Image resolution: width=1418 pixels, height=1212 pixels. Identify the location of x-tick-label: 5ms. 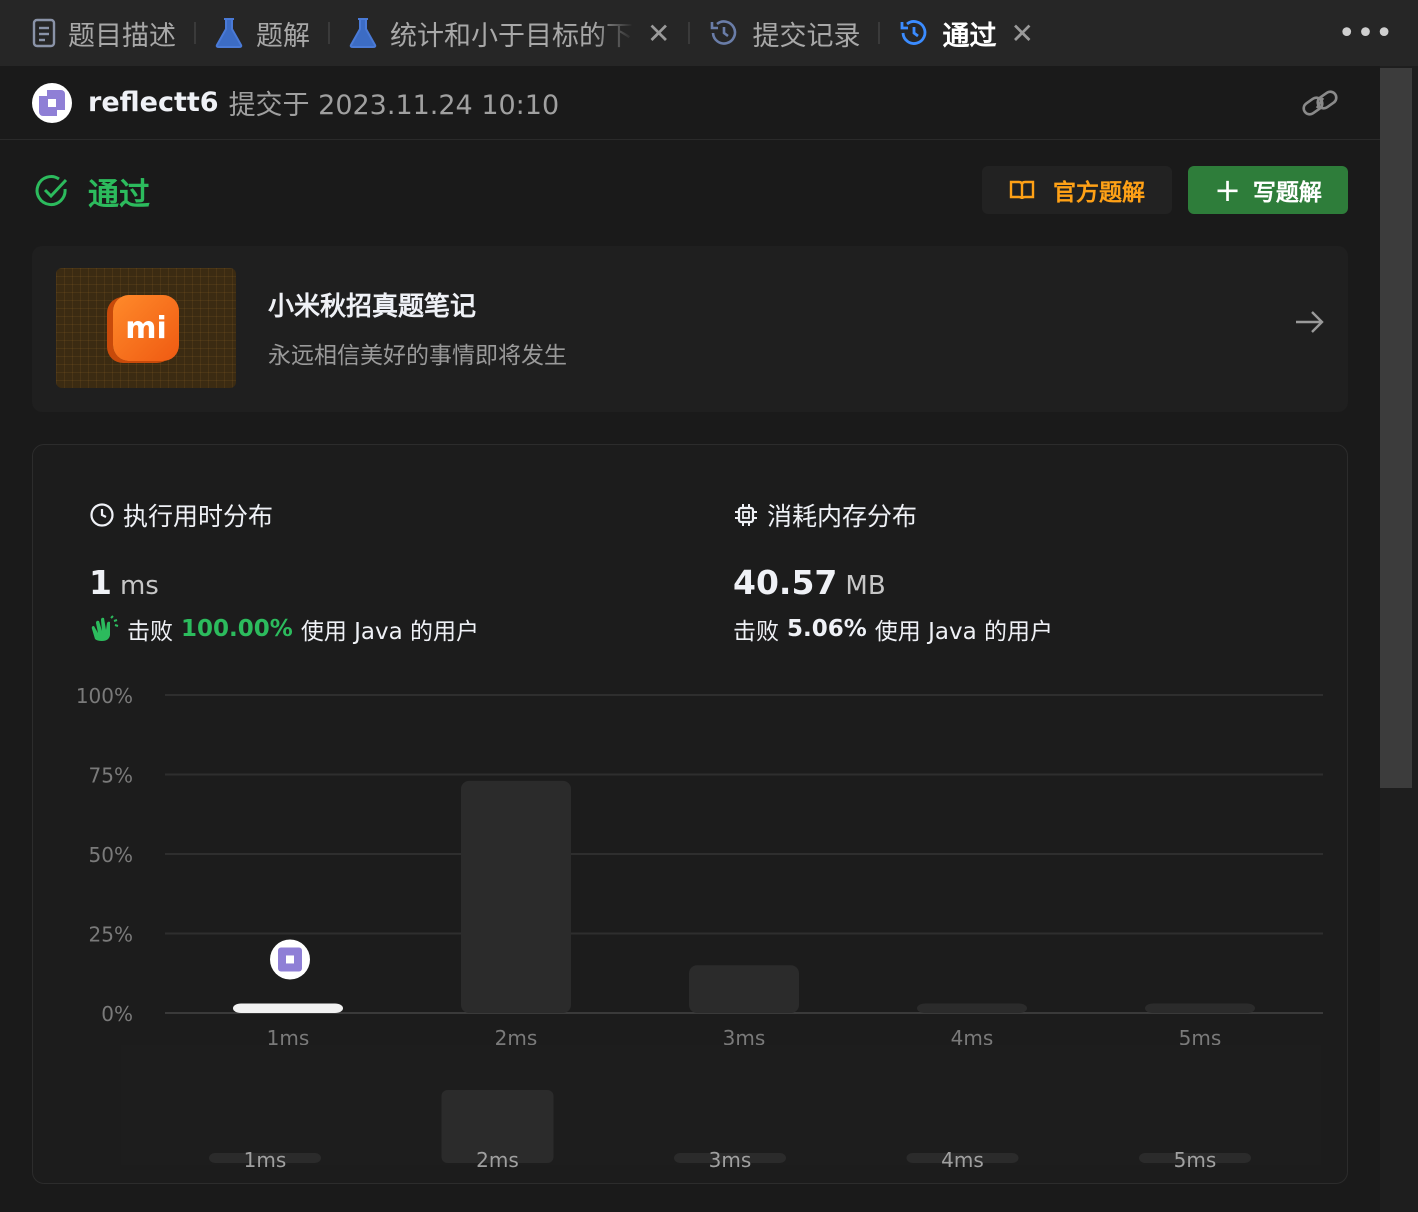
(1200, 1035).